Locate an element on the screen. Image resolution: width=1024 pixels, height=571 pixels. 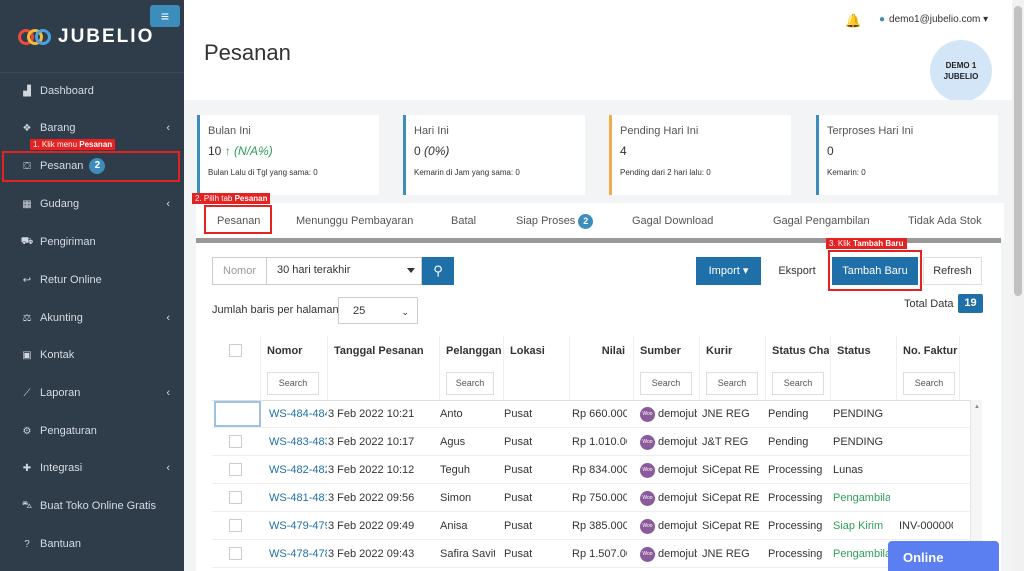
sidebar-item-label: Retur Online is located at coordinates (71, 280).